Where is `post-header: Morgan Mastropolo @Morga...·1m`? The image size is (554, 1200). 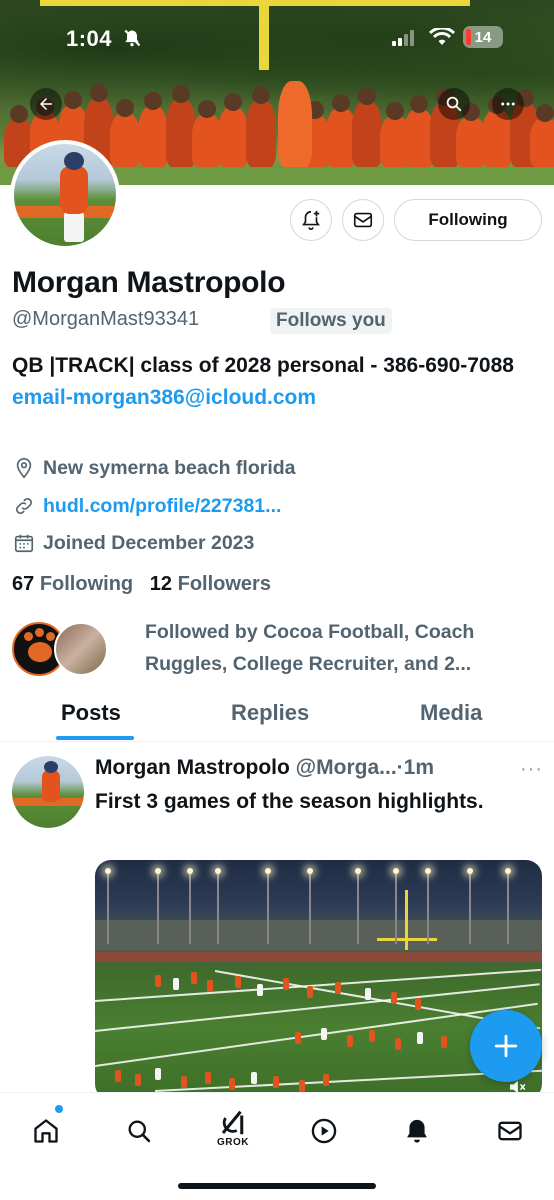
post-header: Morgan Mastropolo @Morga...·1m is located at coordinates (265, 767).